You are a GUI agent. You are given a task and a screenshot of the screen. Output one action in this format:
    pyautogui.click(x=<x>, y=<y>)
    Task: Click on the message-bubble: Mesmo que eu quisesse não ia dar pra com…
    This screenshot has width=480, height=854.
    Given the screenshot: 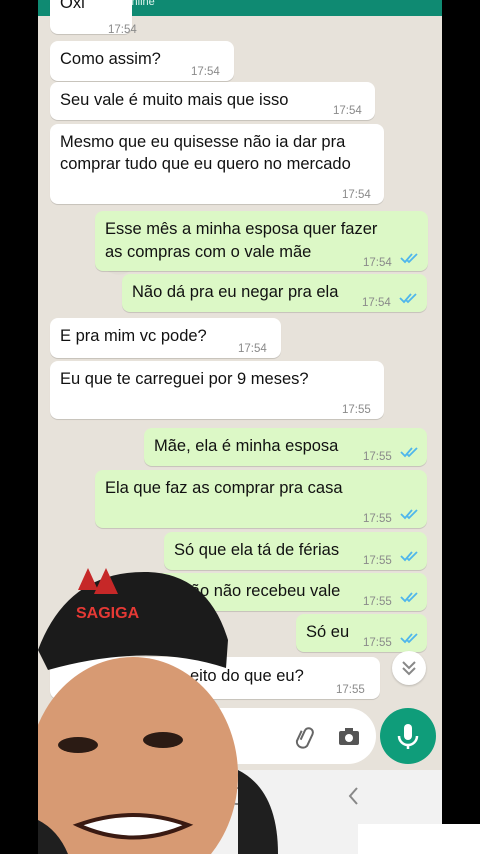 What is the action you would take?
    pyautogui.click(x=217, y=164)
    